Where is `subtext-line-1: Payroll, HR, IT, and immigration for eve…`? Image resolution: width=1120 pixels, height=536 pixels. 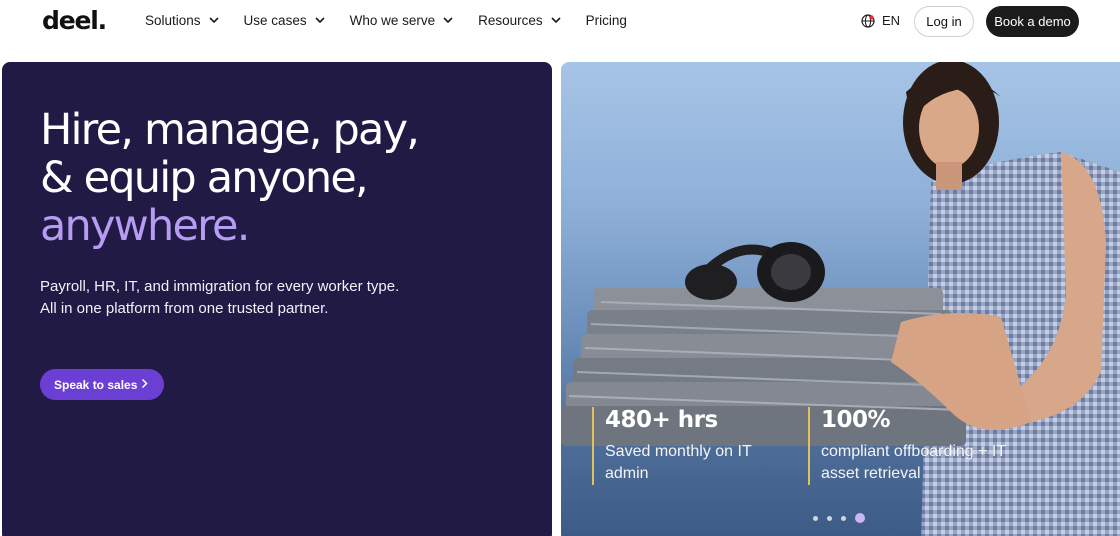 subtext-line-1: Payroll, HR, IT, and immigration for eve… is located at coordinates (220, 286).